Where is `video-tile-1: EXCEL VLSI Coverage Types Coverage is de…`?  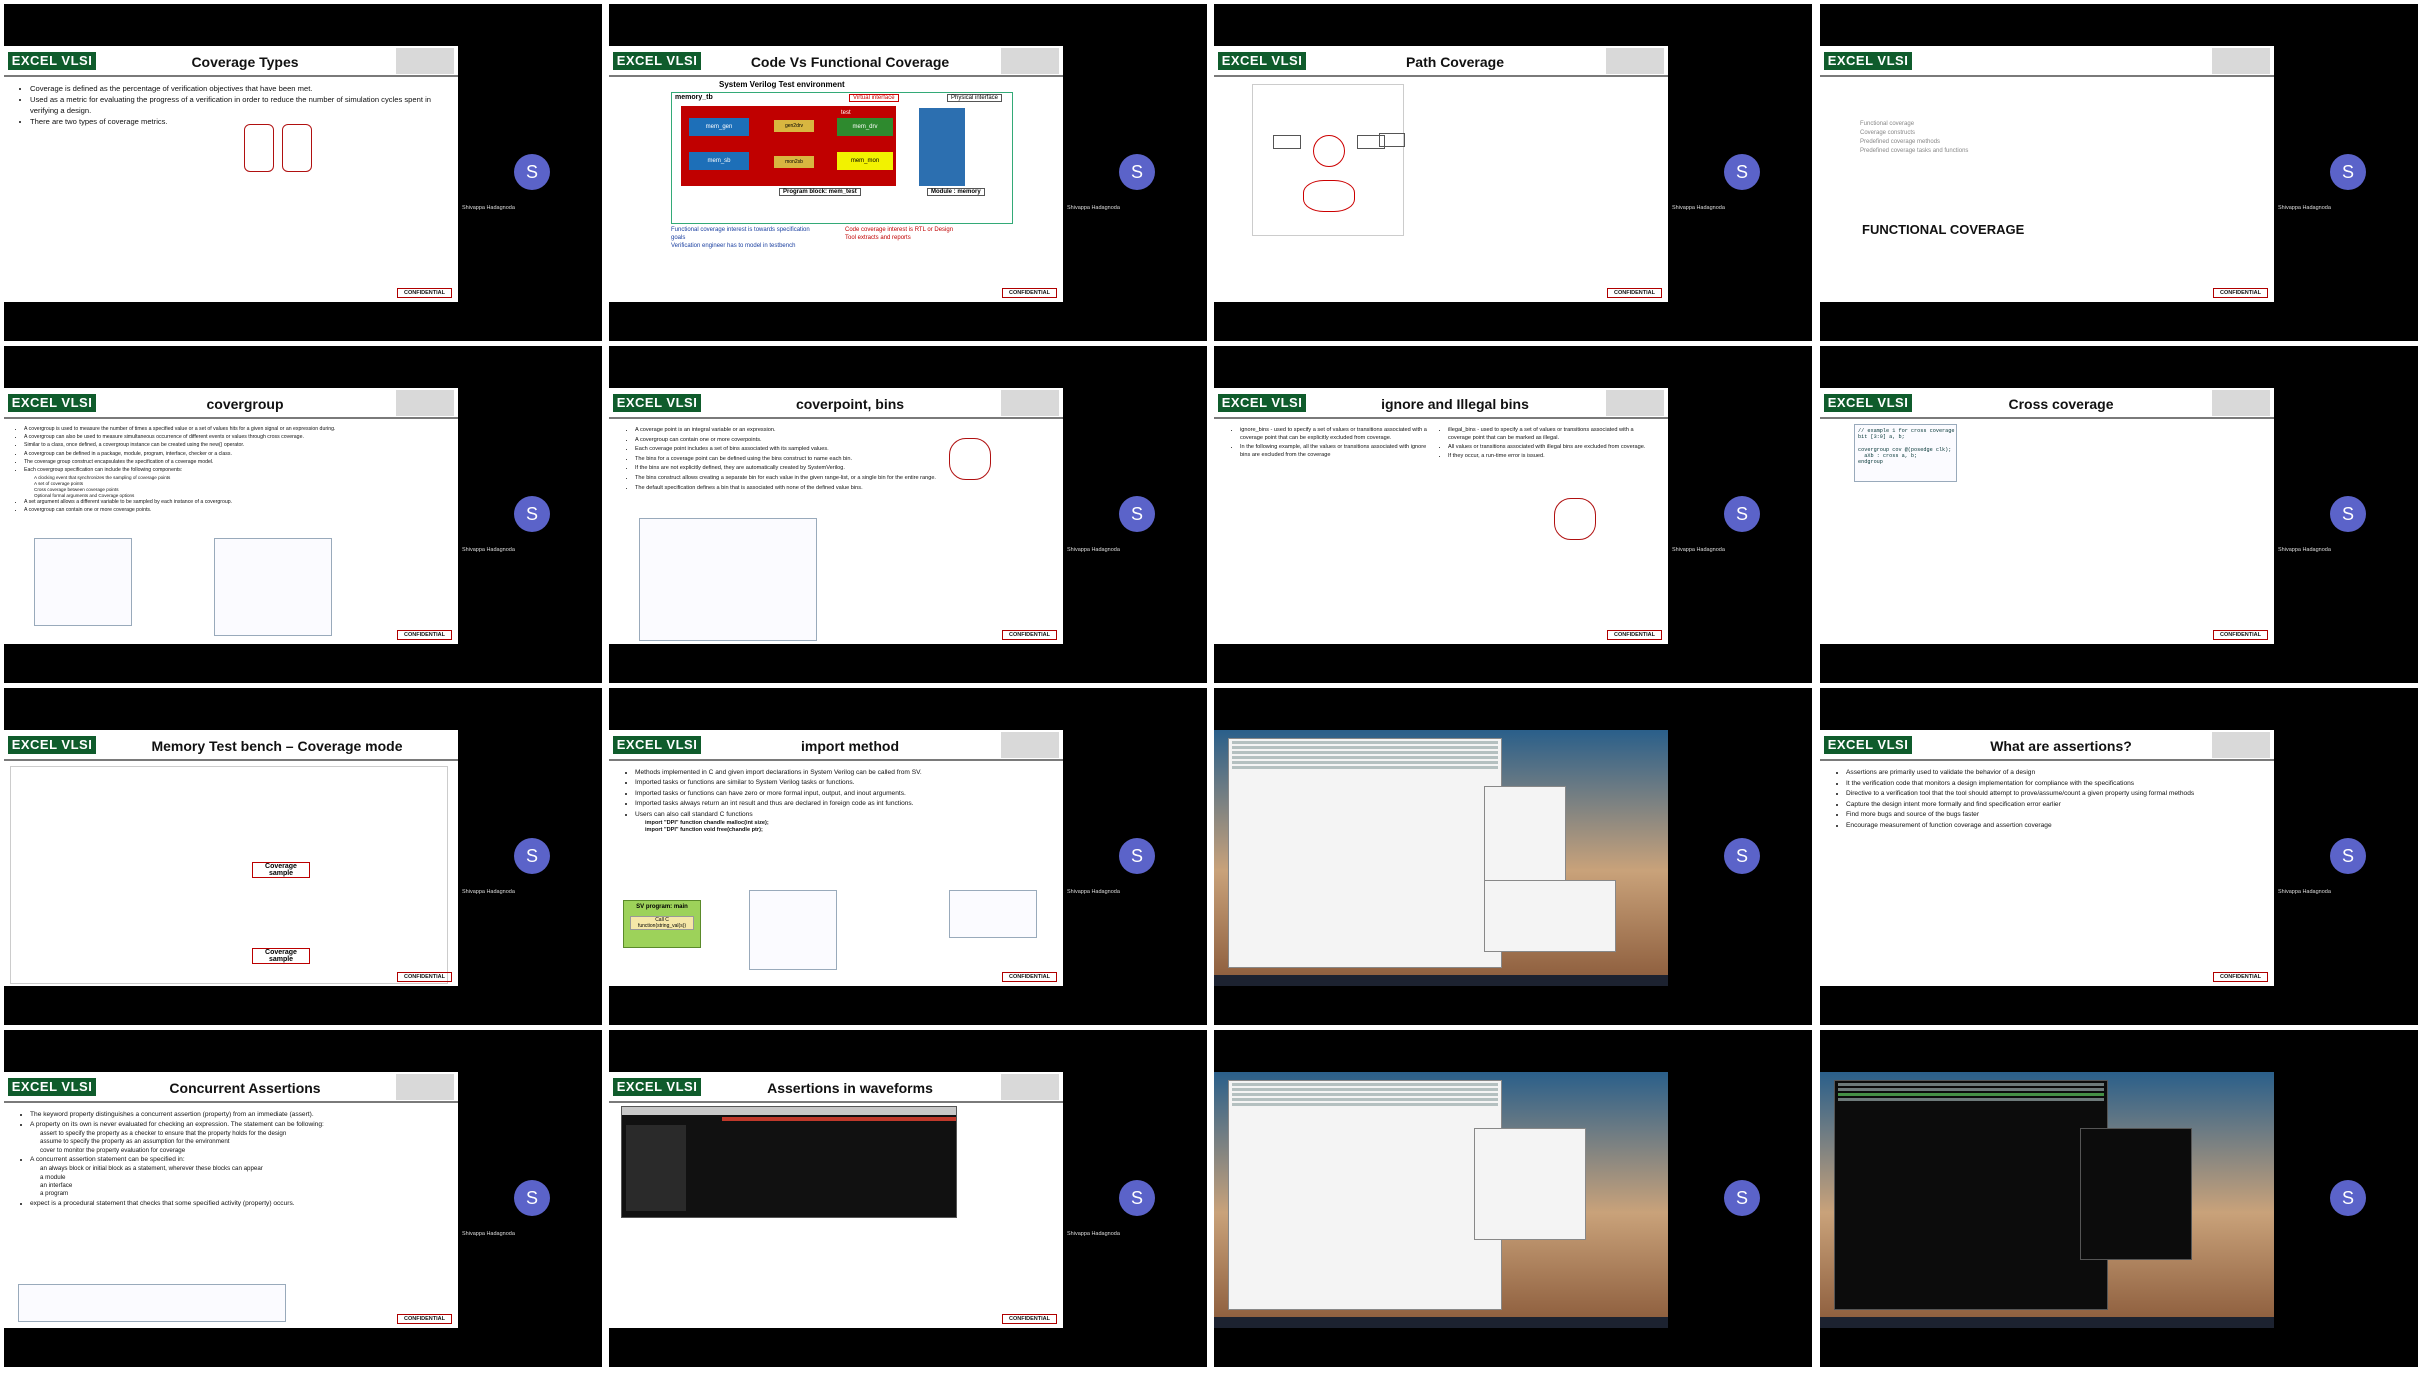 video-tile-1: EXCEL VLSI Coverage Types Coverage is de… is located at coordinates (303, 172).